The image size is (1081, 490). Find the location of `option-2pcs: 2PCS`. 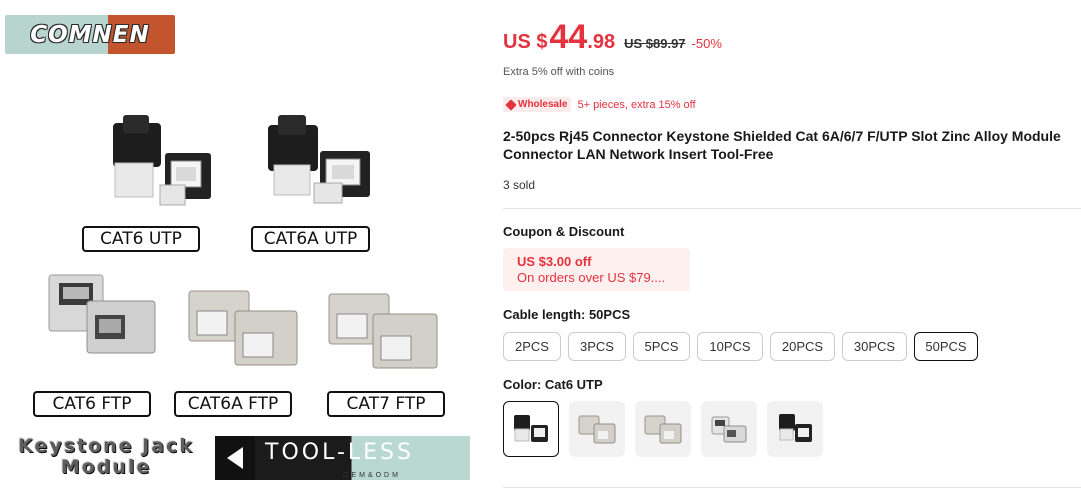

option-2pcs: 2PCS is located at coordinates (532, 346).